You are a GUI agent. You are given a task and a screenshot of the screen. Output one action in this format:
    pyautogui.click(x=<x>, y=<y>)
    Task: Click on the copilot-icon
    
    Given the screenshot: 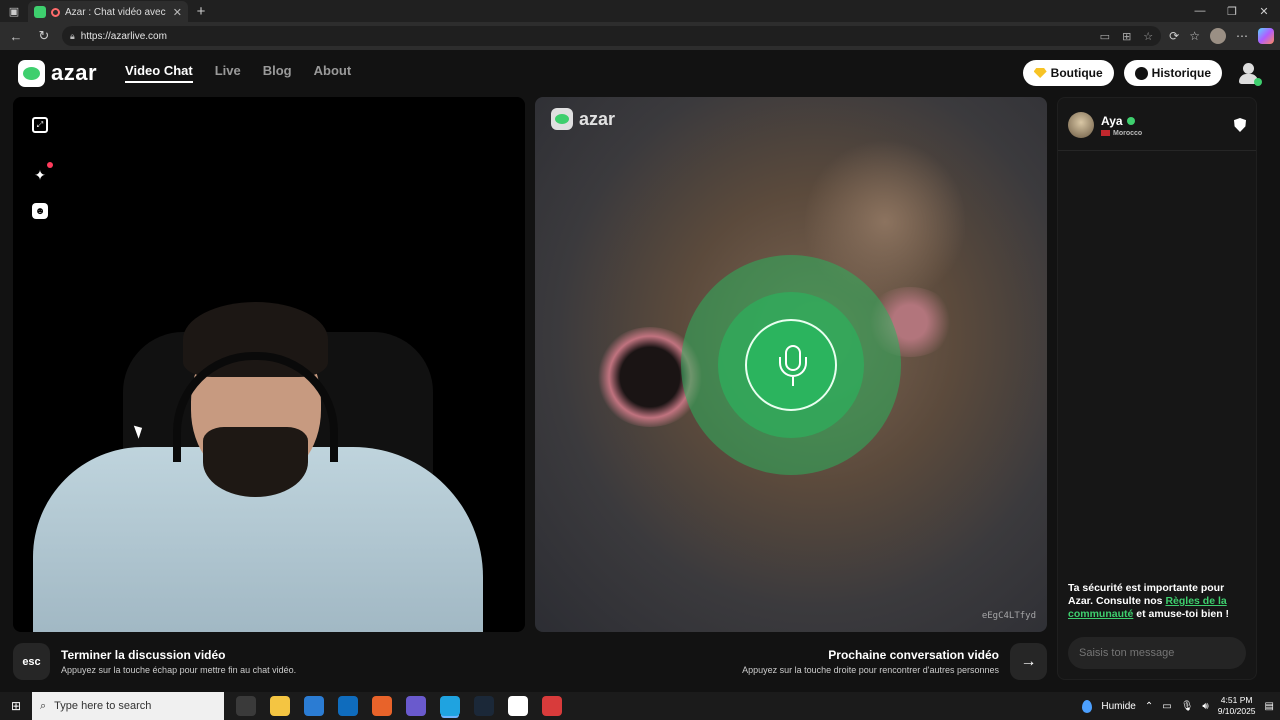 What is the action you would take?
    pyautogui.click(x=1266, y=36)
    